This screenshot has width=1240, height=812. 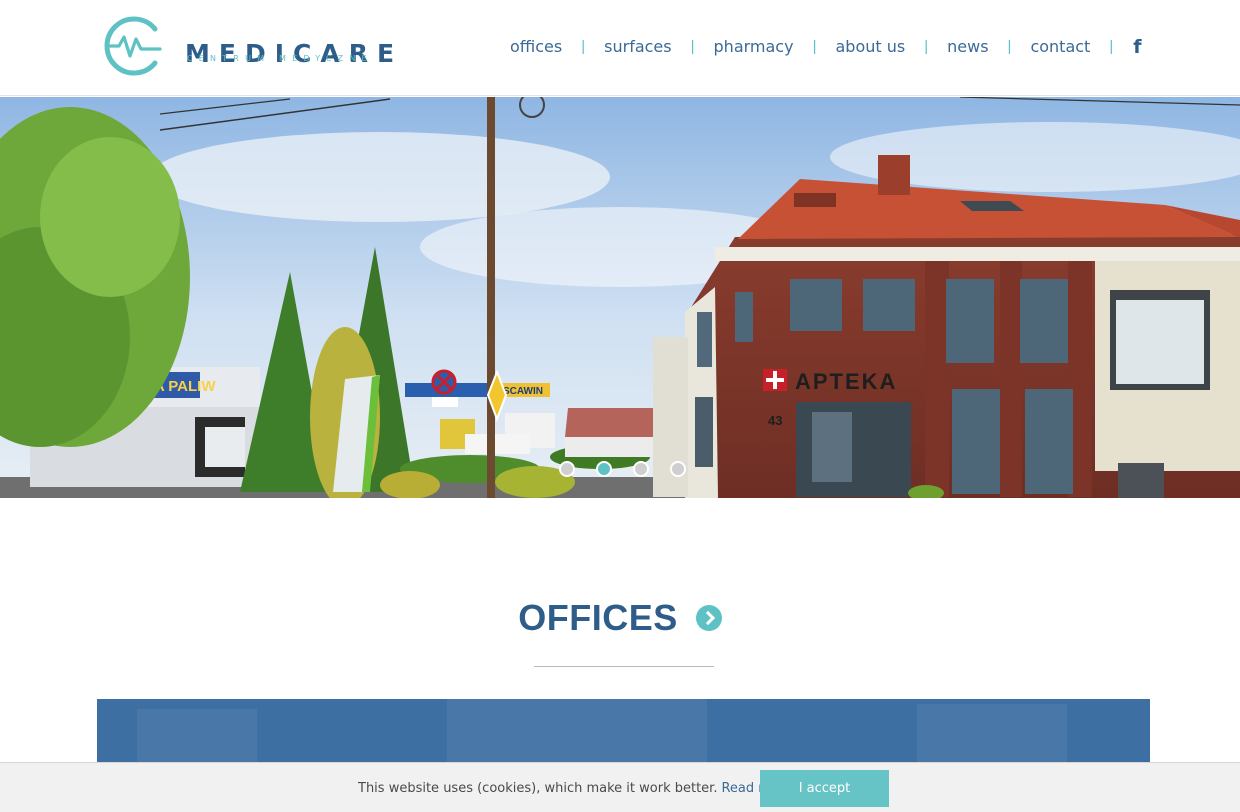 What do you see at coordinates (598, 618) in the screenshot?
I see `section-title: OFFICES` at bounding box center [598, 618].